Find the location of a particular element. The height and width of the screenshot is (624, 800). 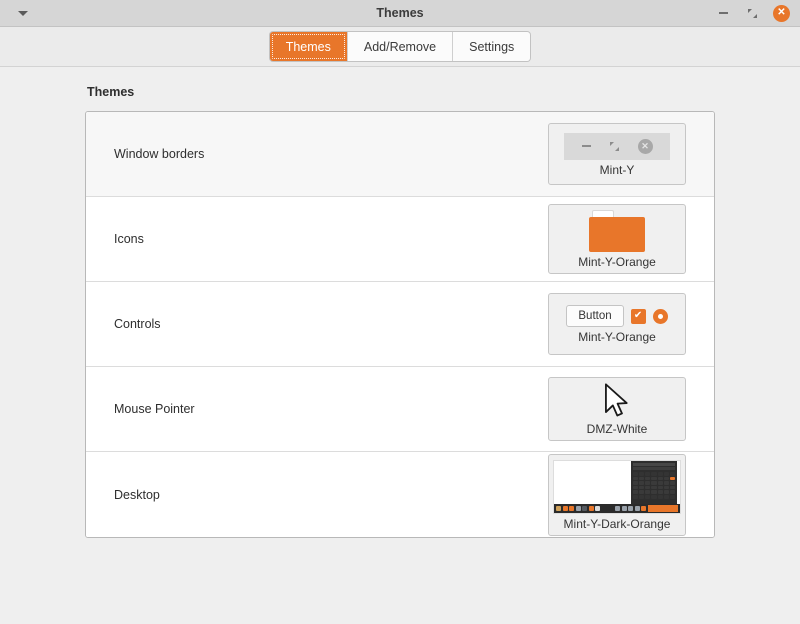

row-window-borders: Window borders ✕ Mint-Y is located at coordinates (400, 154).